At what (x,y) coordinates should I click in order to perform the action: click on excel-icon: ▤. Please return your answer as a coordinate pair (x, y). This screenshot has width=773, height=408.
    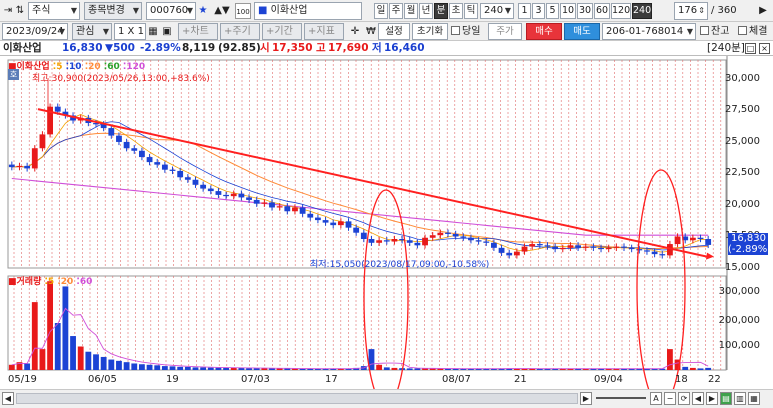
    Looking at the image, I should click on (726, 398).